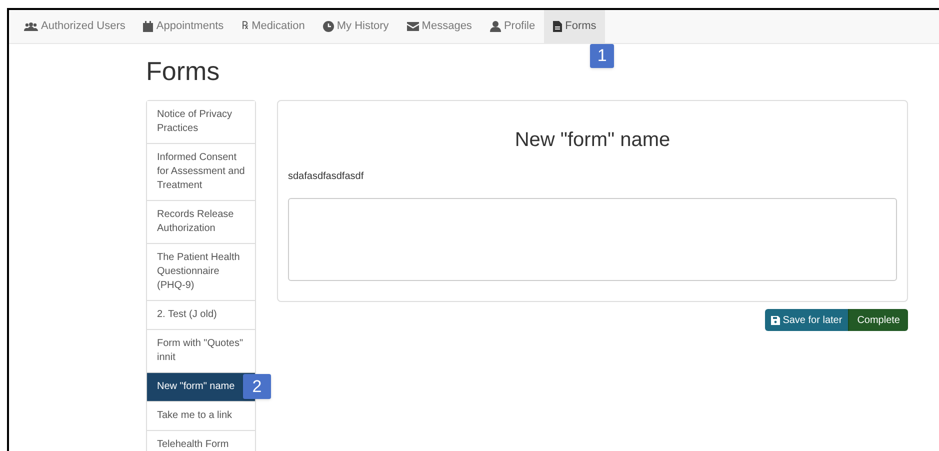  Describe the element at coordinates (273, 26) in the screenshot. I see `nav-tab: ℞ Medication` at that location.